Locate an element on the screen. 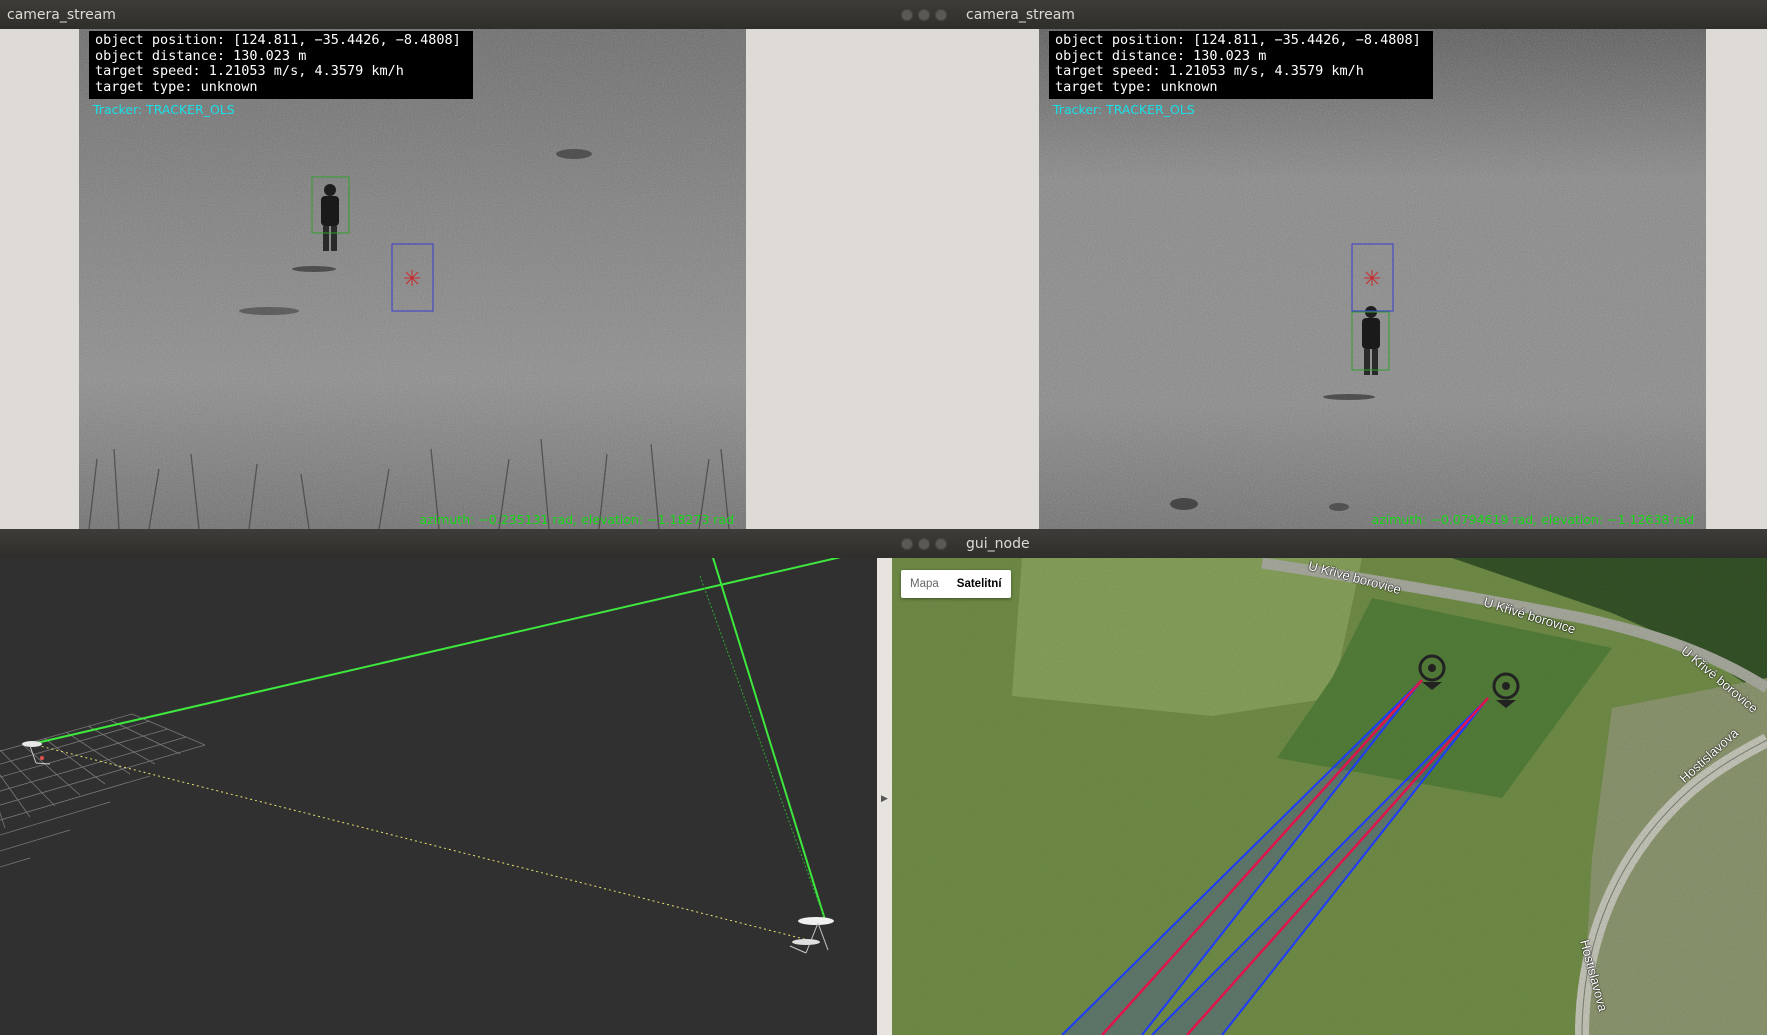 The width and height of the screenshot is (1767, 1035). panel-splitter: ▶ is located at coordinates (884, 796).